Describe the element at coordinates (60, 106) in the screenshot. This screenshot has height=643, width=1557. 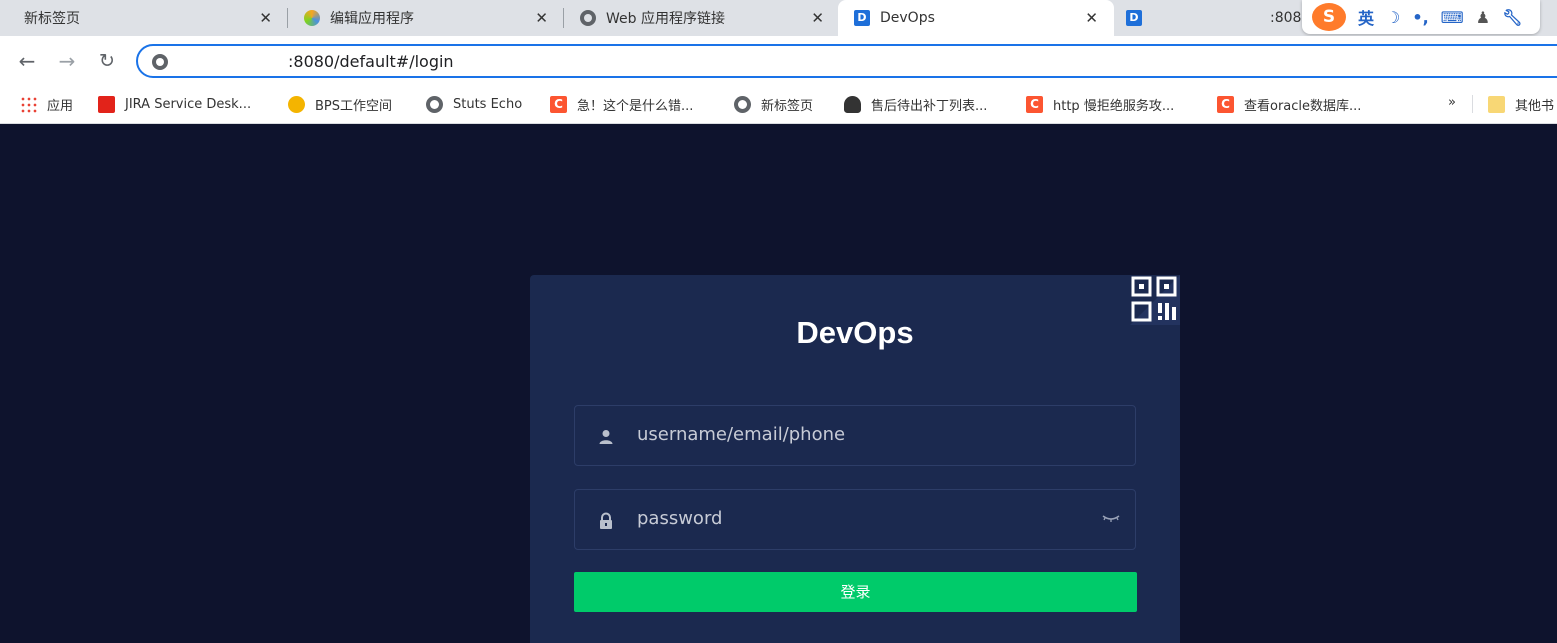
I see `bookmark-label: 应用` at that location.